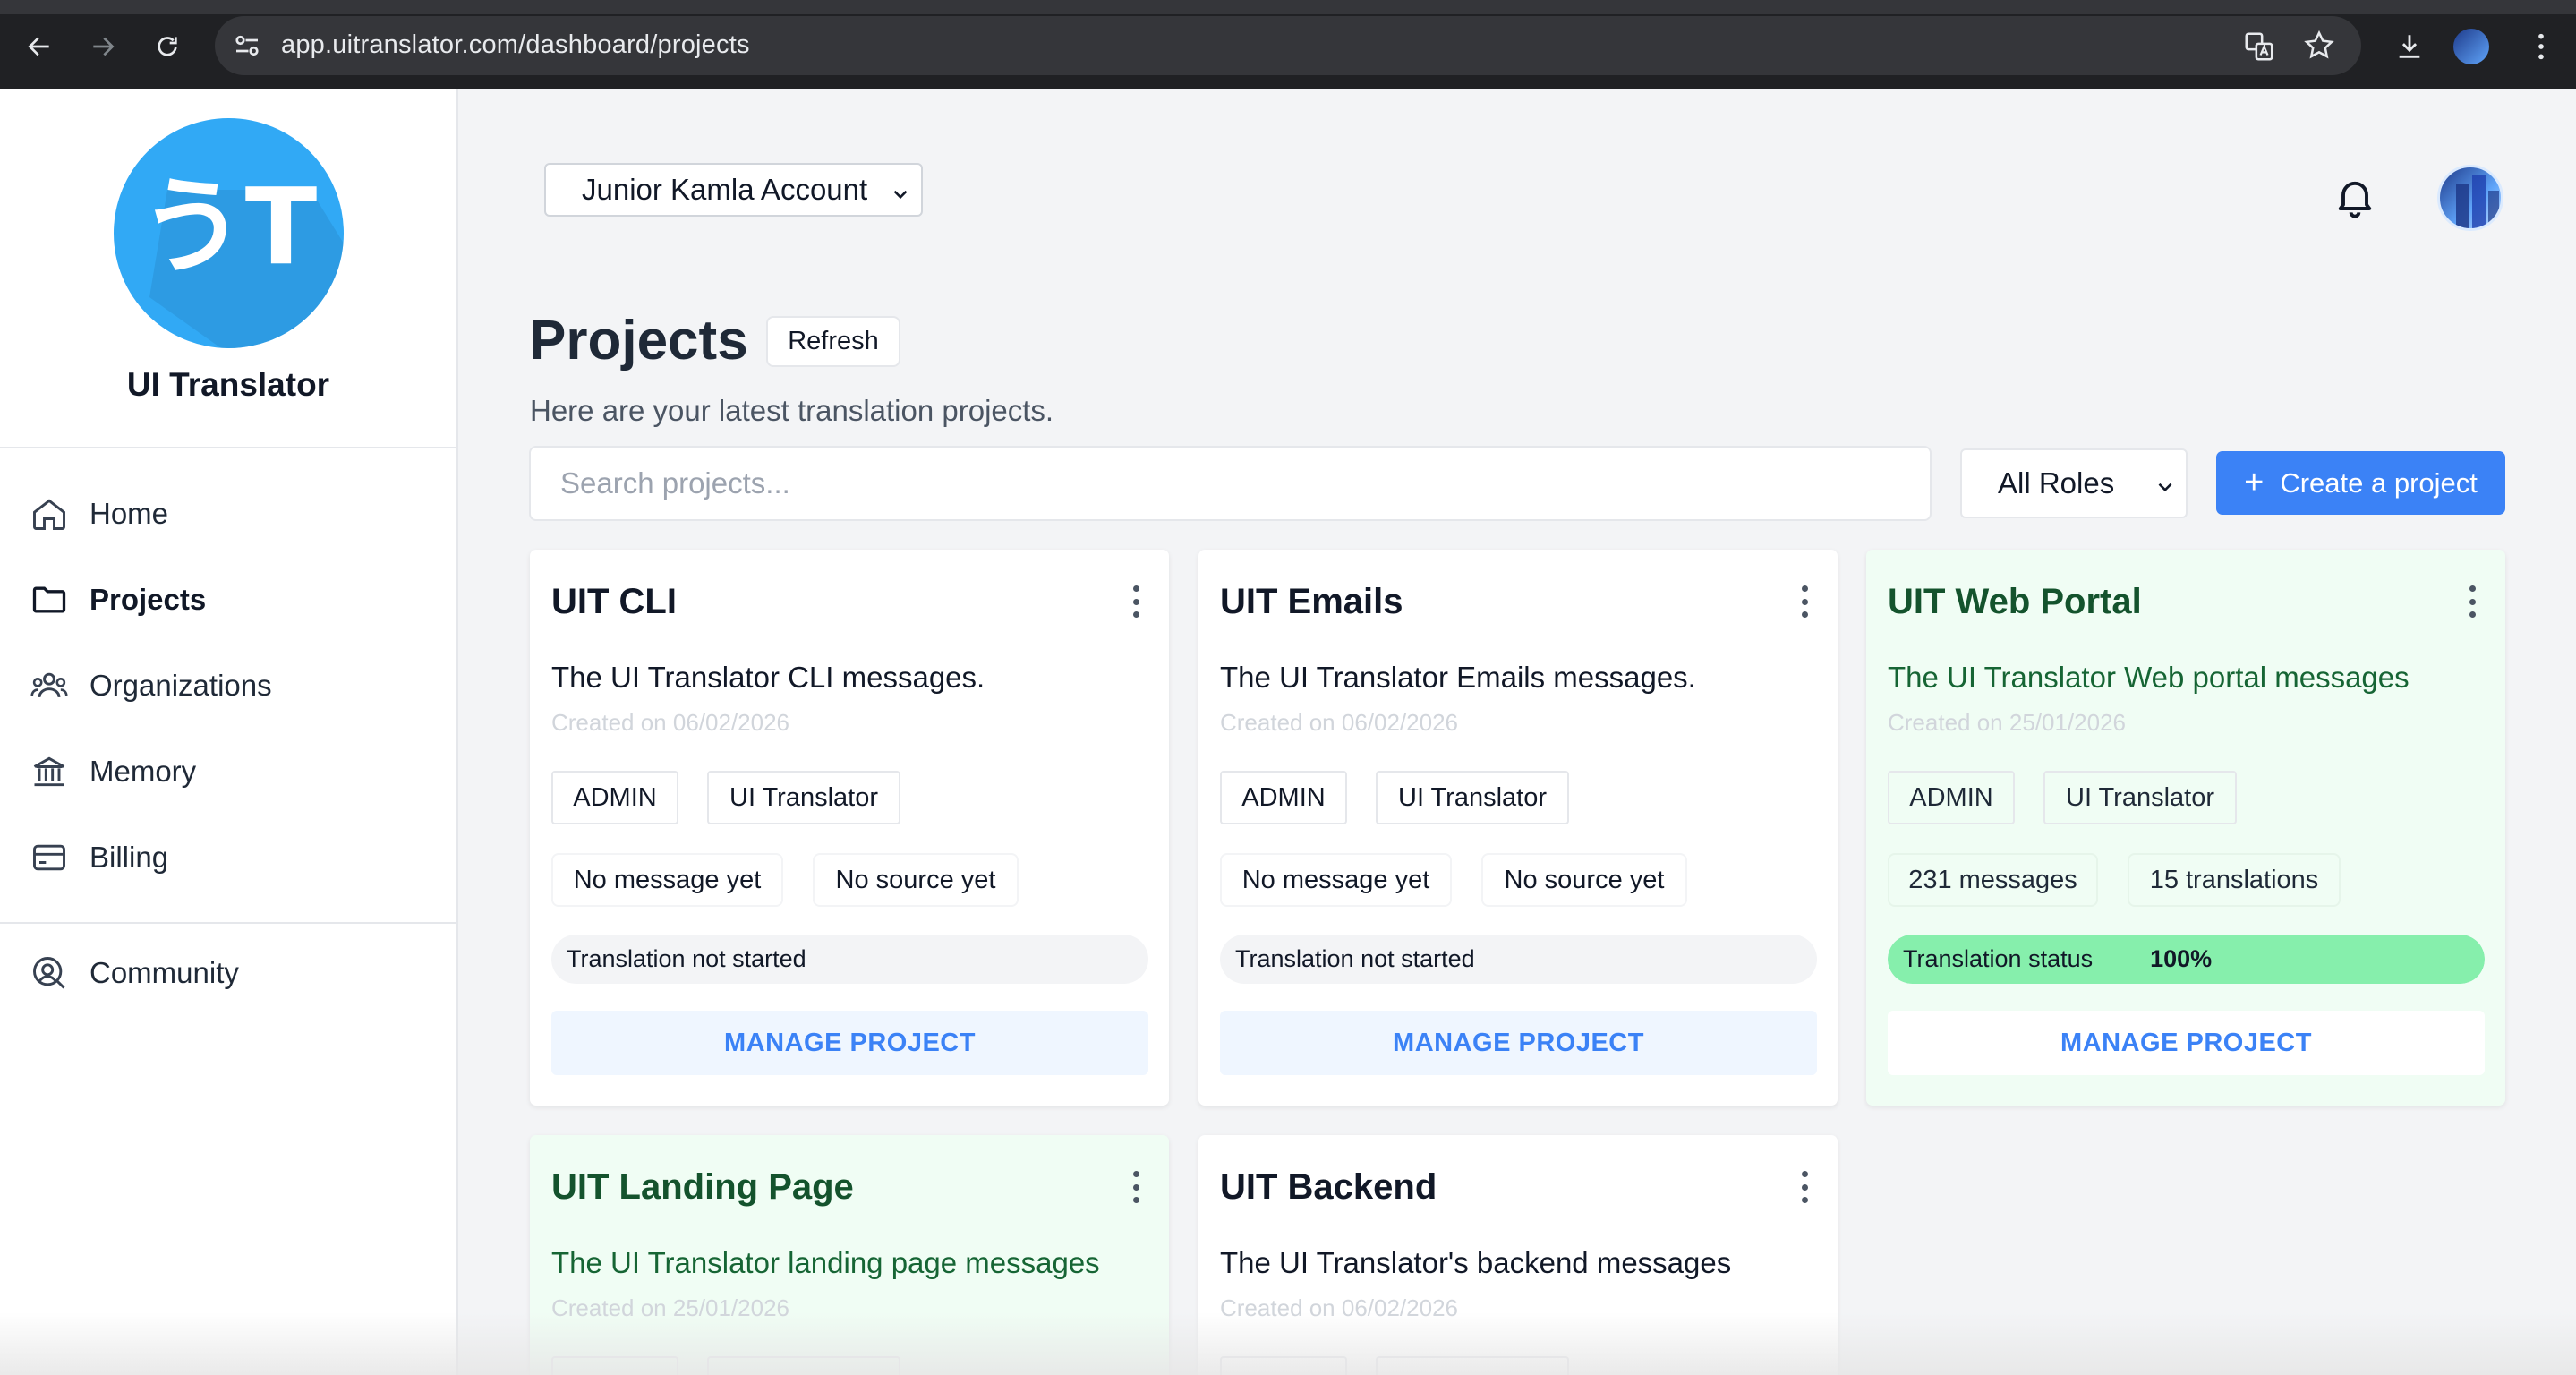  What do you see at coordinates (103, 46) in the screenshot?
I see `forward-icon` at bounding box center [103, 46].